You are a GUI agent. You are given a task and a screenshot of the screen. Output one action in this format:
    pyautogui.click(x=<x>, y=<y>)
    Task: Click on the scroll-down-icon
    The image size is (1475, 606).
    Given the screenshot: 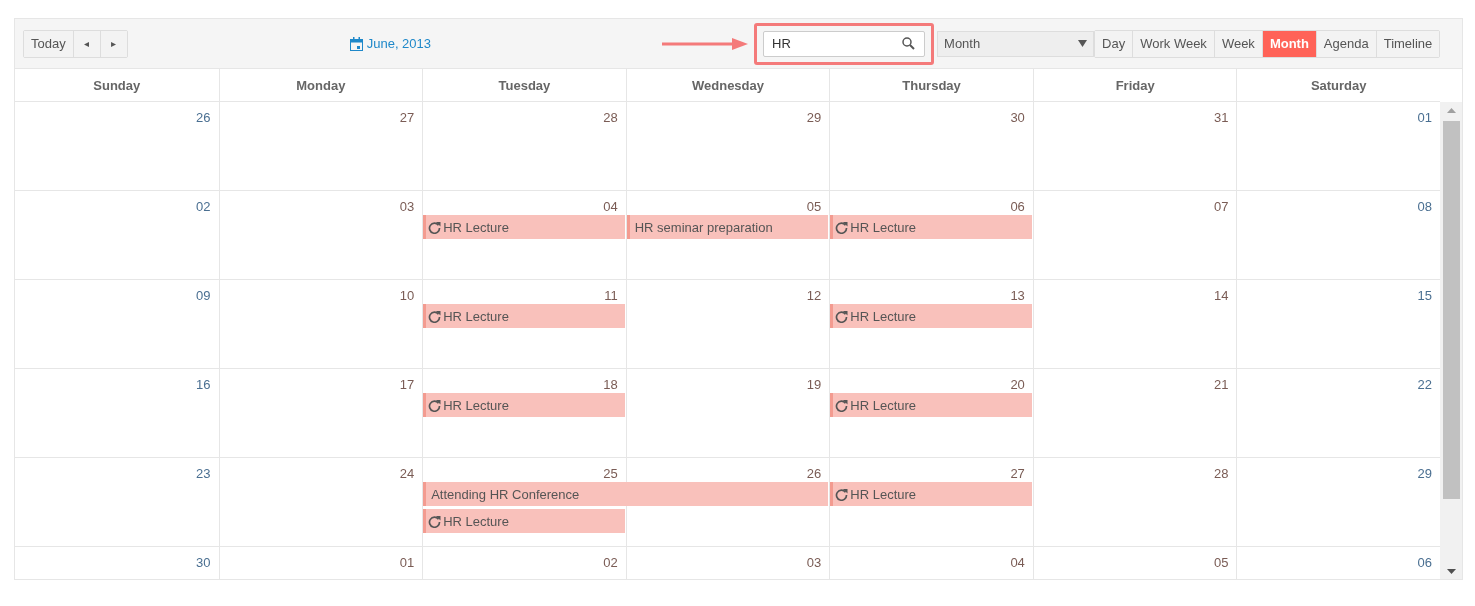 What is the action you would take?
    pyautogui.click(x=1451, y=571)
    